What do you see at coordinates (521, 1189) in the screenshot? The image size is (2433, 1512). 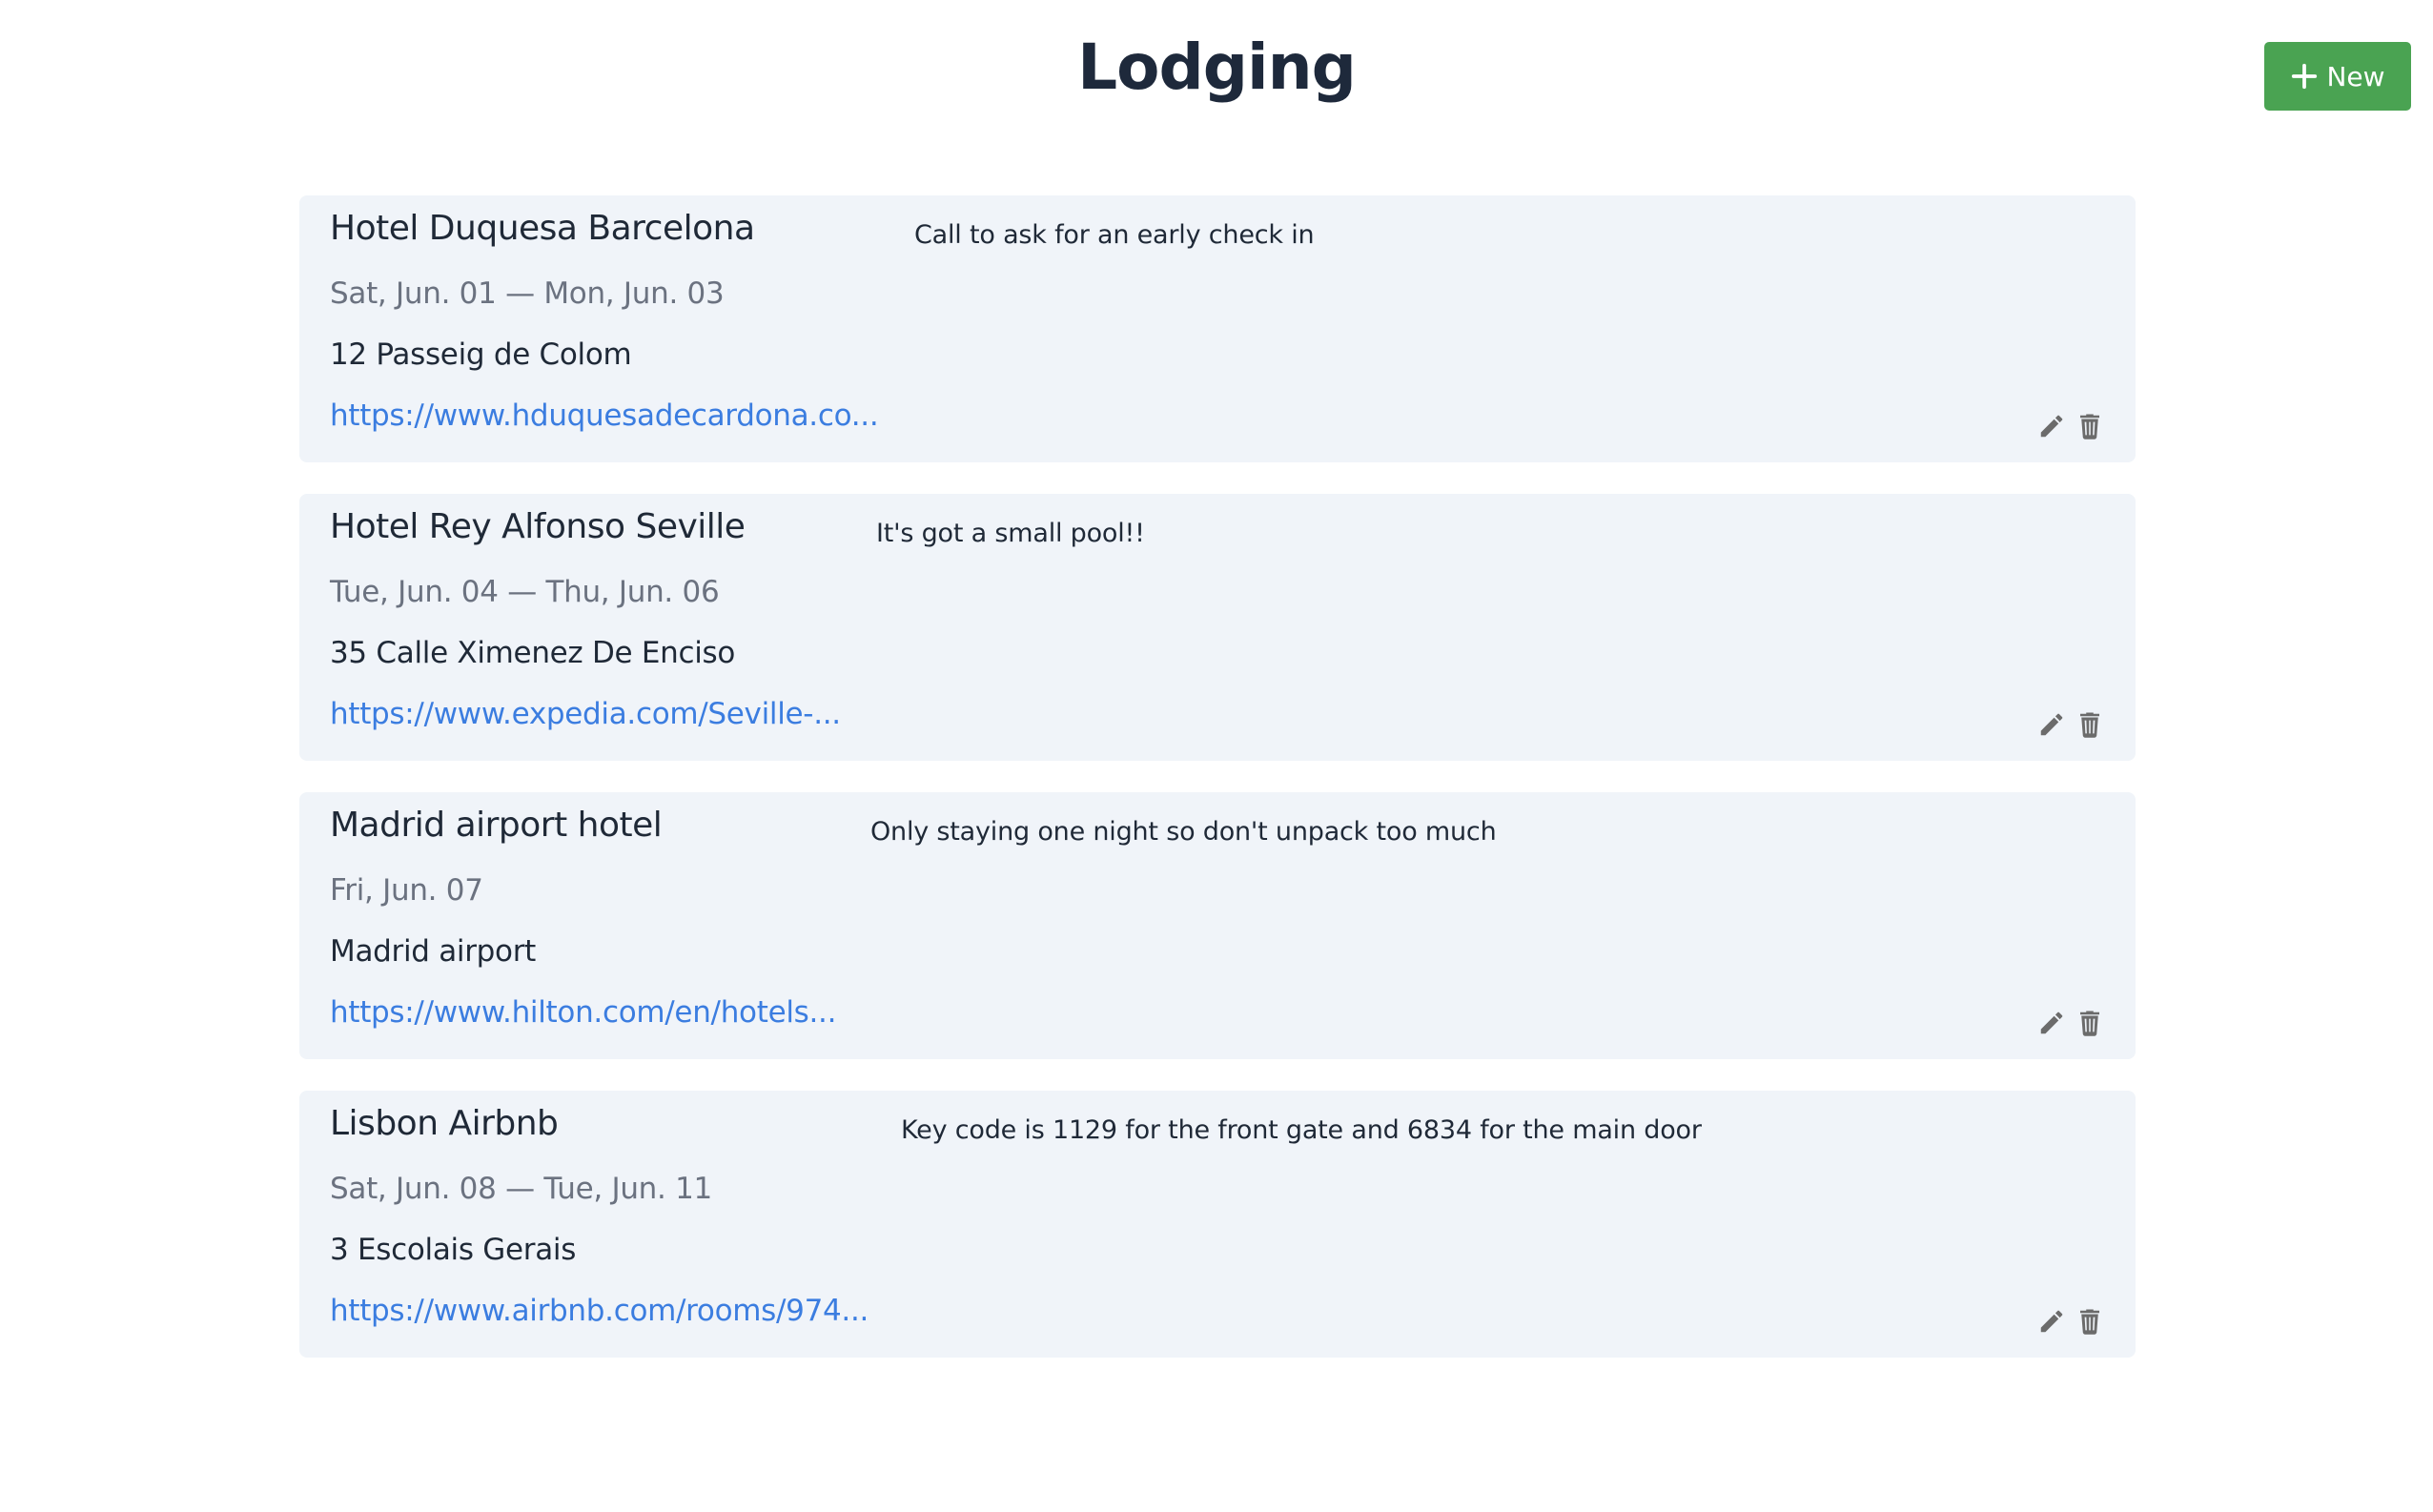 I see `lodging-dates: Sat, Jun. 08 — Tue, Jun. 11` at bounding box center [521, 1189].